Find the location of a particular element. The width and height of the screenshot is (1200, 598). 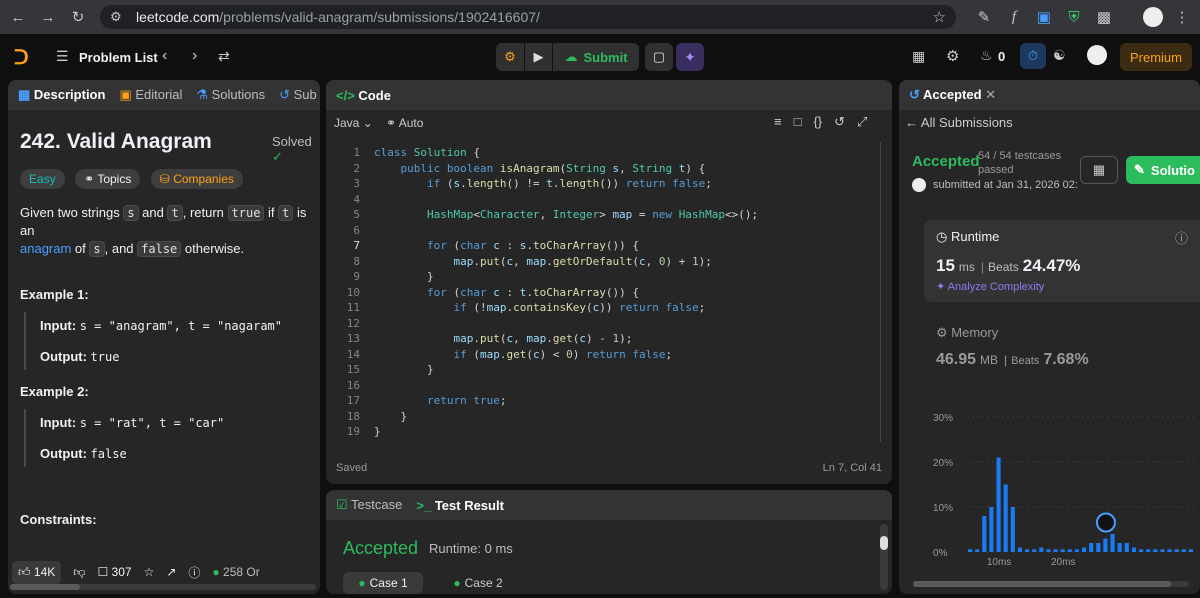

layout-icon: ▦ is located at coordinates (918, 56).